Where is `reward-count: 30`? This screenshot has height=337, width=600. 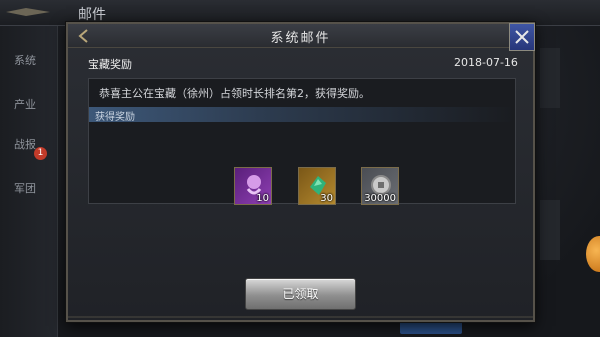 reward-count: 30 is located at coordinates (326, 198).